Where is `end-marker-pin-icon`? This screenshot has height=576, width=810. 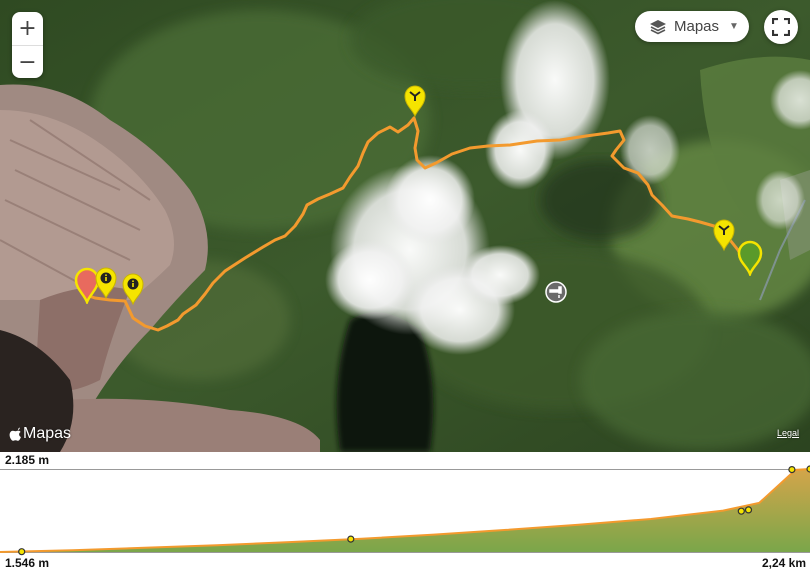
end-marker-pin-icon is located at coordinates (750, 258).